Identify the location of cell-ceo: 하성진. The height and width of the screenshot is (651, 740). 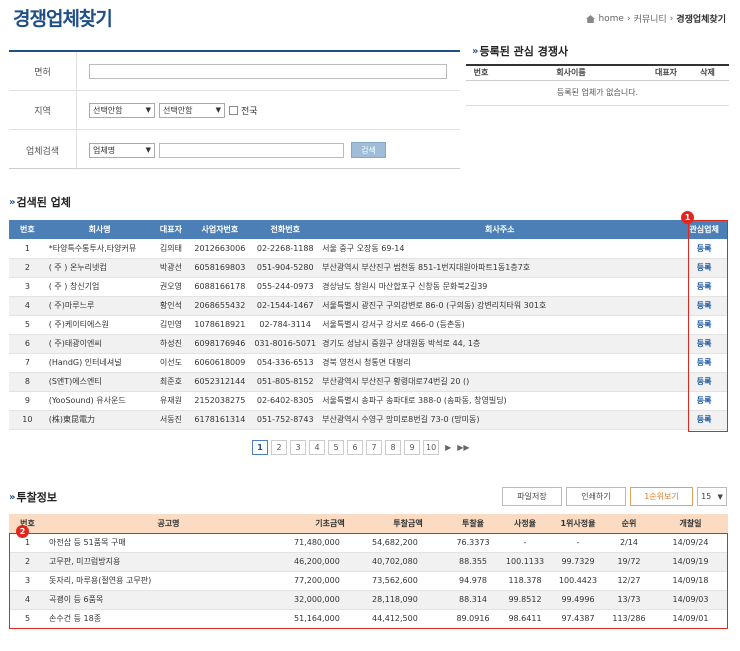
(171, 344).